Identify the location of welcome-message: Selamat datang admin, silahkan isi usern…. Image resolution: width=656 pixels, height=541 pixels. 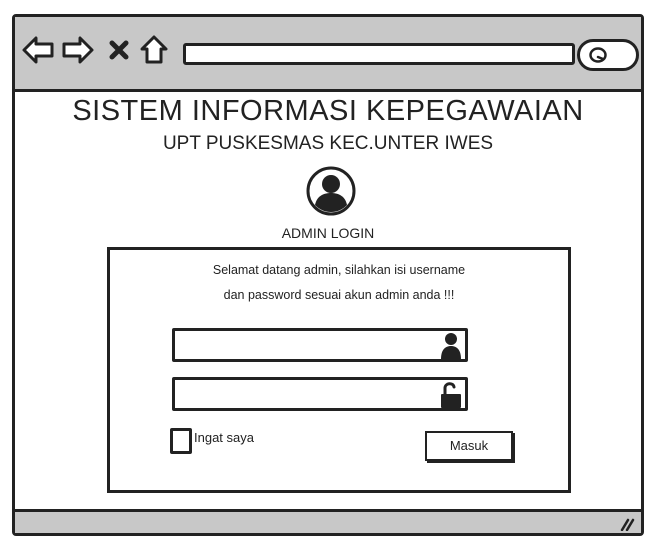
(339, 283).